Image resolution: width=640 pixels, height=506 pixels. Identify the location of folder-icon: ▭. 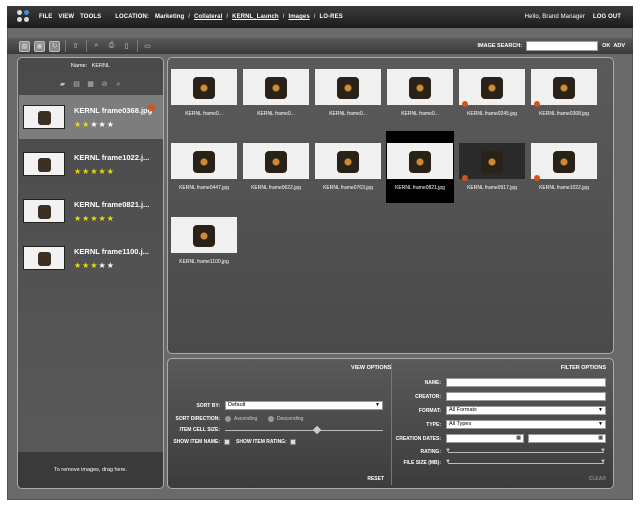
(147, 46).